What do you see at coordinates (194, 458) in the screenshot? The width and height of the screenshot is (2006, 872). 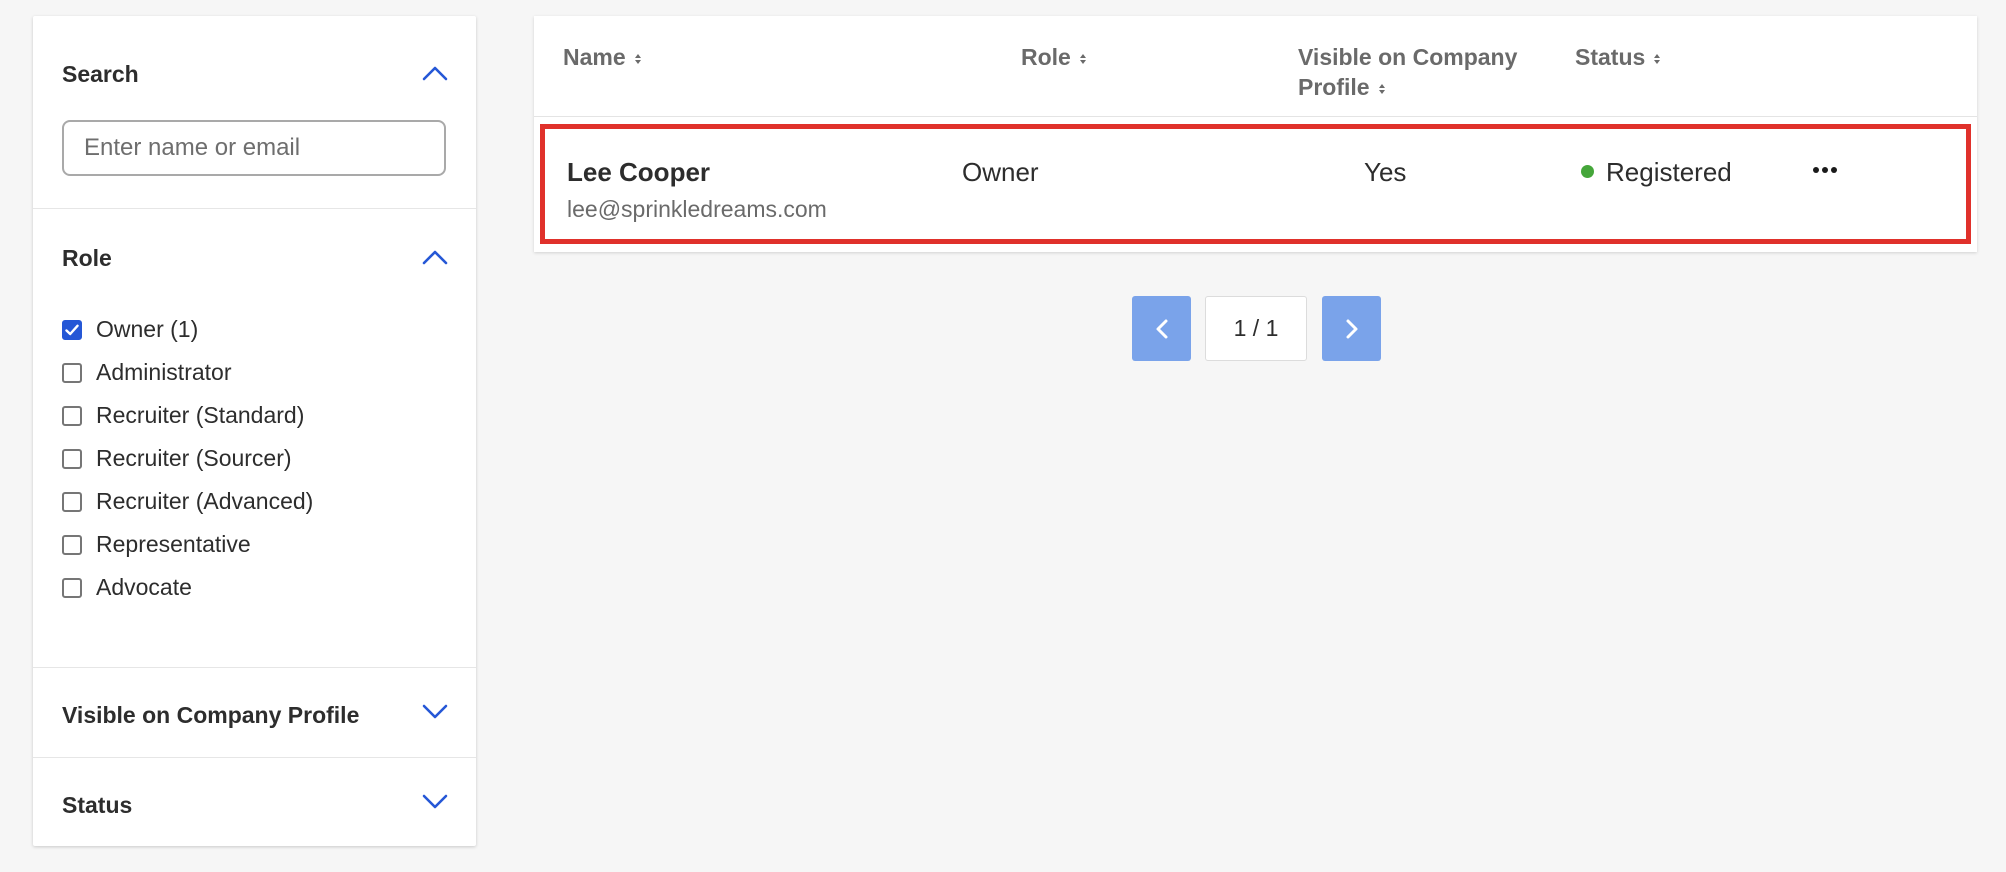 I see `role-option-label: Recruiter (Sourcer)` at bounding box center [194, 458].